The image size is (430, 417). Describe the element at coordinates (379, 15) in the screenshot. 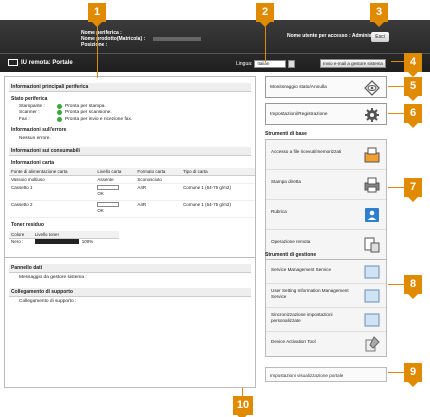

I see `callout-3: 3` at that location.